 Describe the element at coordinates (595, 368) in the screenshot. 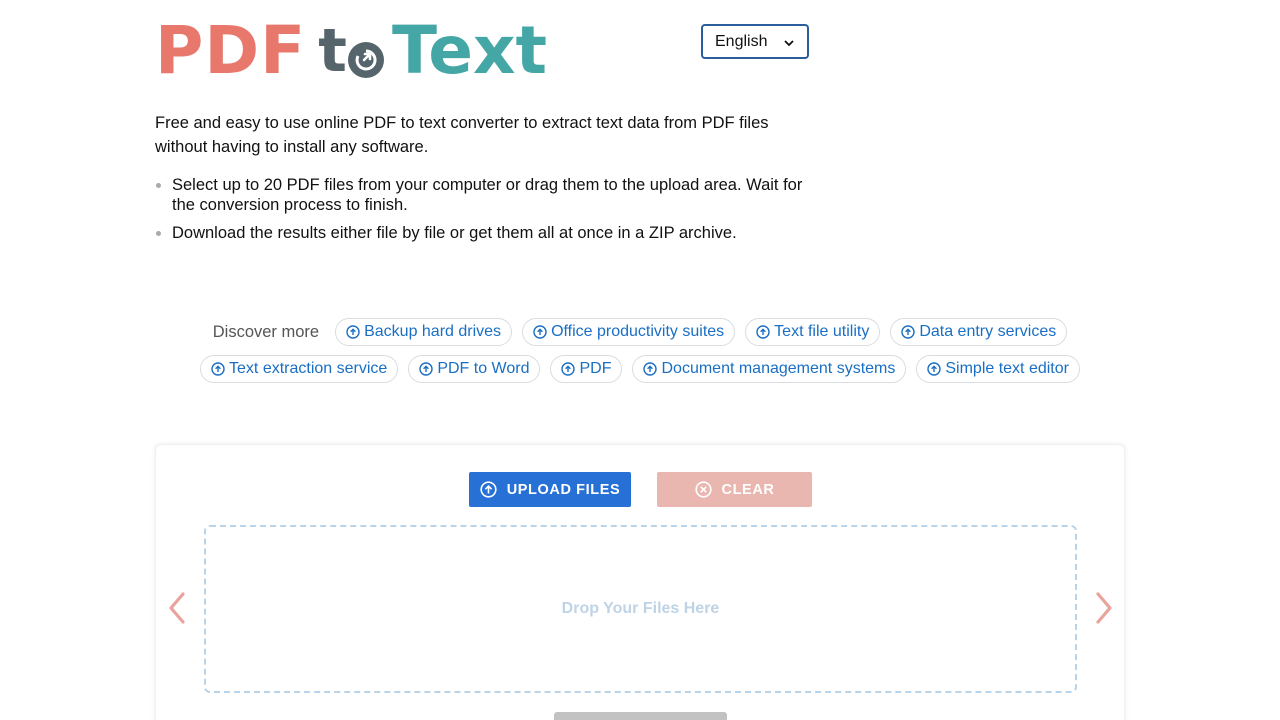

I see `chip-label: PDF` at that location.